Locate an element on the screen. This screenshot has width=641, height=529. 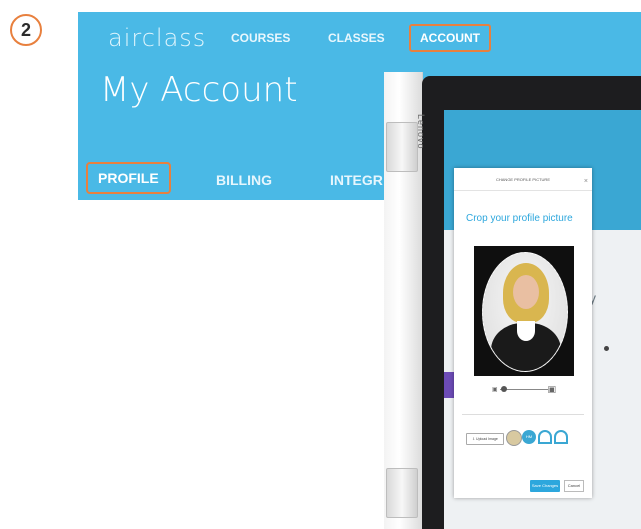
cancel-button: Cancel is located at coordinates (574, 486).